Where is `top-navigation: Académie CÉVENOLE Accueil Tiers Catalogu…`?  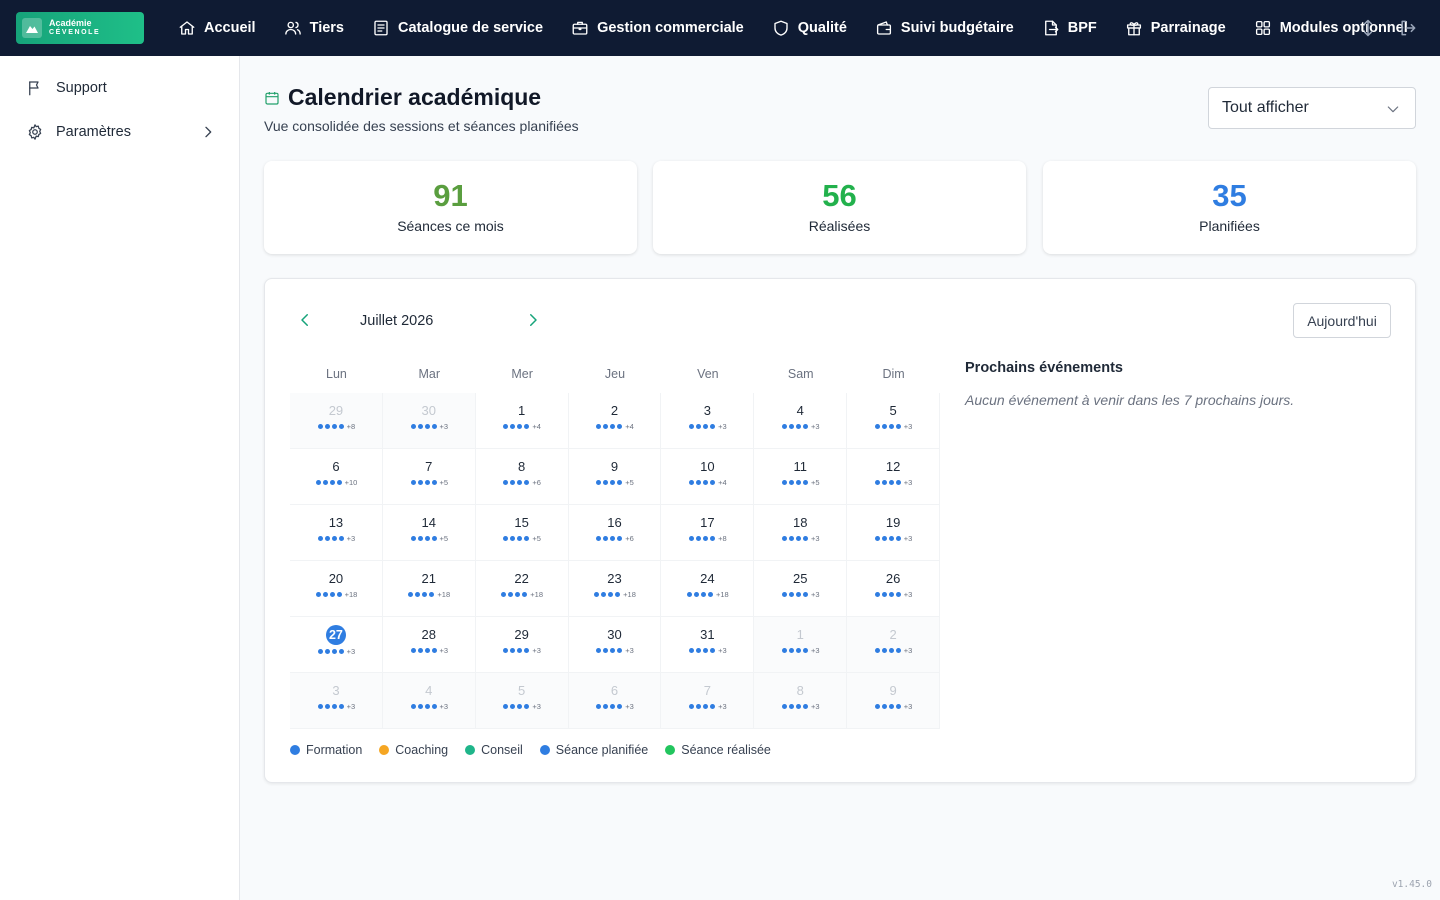
top-navigation: Académie CÉVENOLE Accueil Tiers Catalogu… is located at coordinates (720, 28).